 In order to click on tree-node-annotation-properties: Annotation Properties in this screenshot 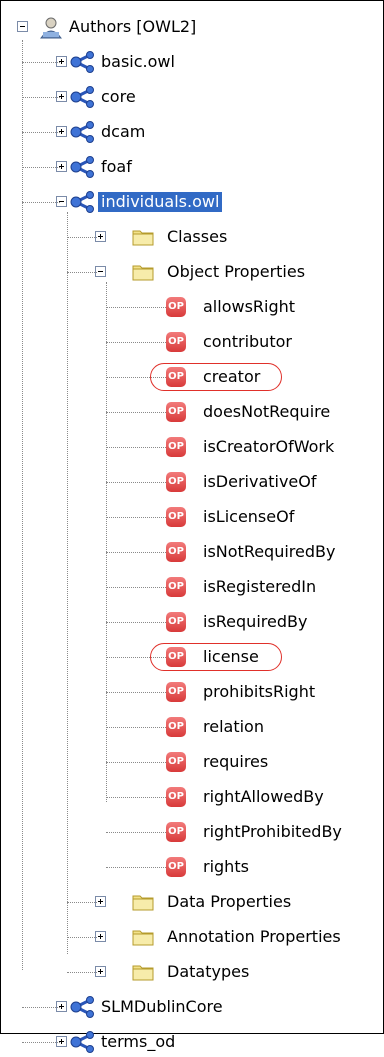, I will do `click(192, 938)`.